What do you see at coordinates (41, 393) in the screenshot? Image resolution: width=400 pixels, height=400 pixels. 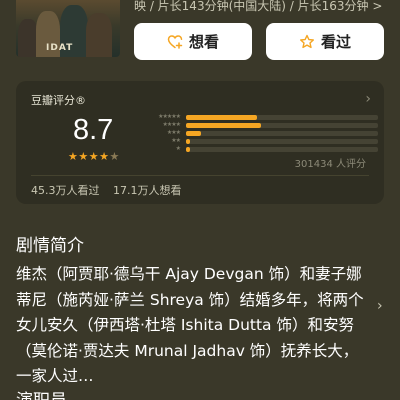 I see `cast-section-title: 演职员` at bounding box center [41, 393].